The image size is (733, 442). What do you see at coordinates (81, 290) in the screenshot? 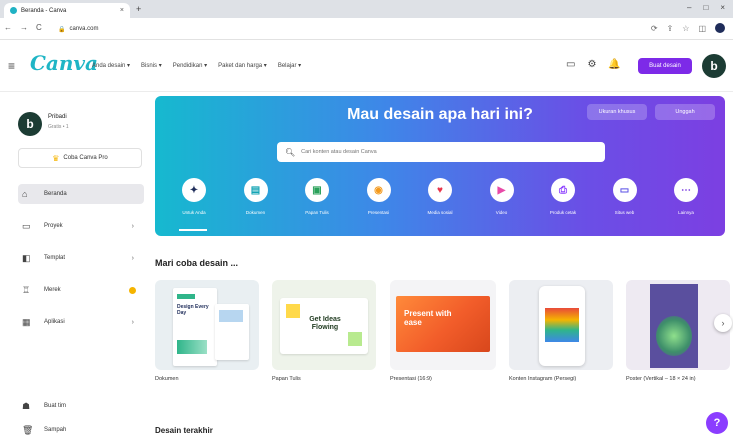
I see `sidebar-item-brand: ♖ Merek` at bounding box center [81, 290].